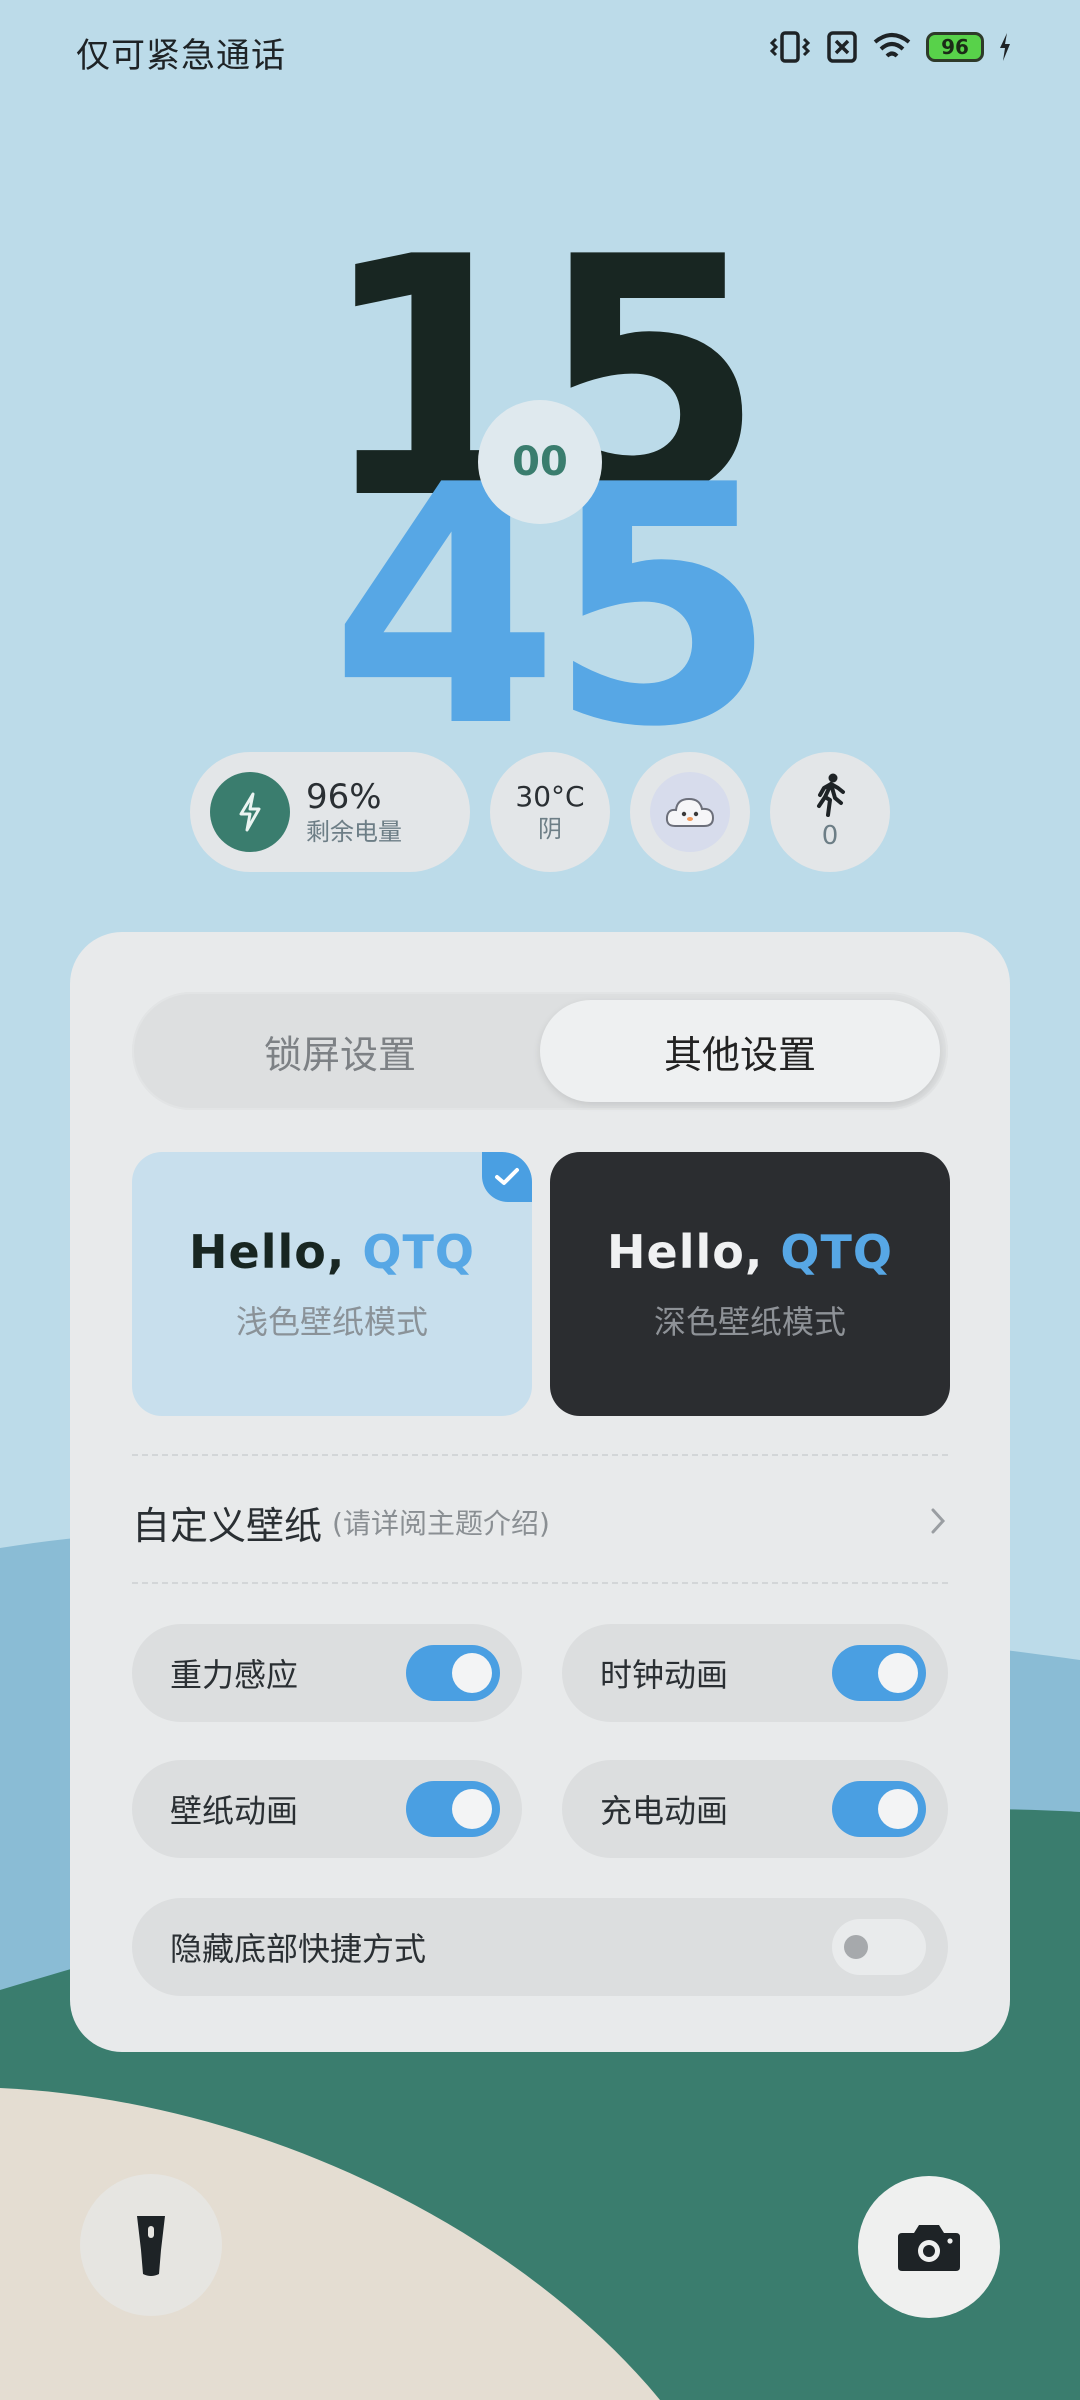  What do you see at coordinates (181, 56) in the screenshot?
I see `carrier-text: 仅可紧急通话` at bounding box center [181, 56].